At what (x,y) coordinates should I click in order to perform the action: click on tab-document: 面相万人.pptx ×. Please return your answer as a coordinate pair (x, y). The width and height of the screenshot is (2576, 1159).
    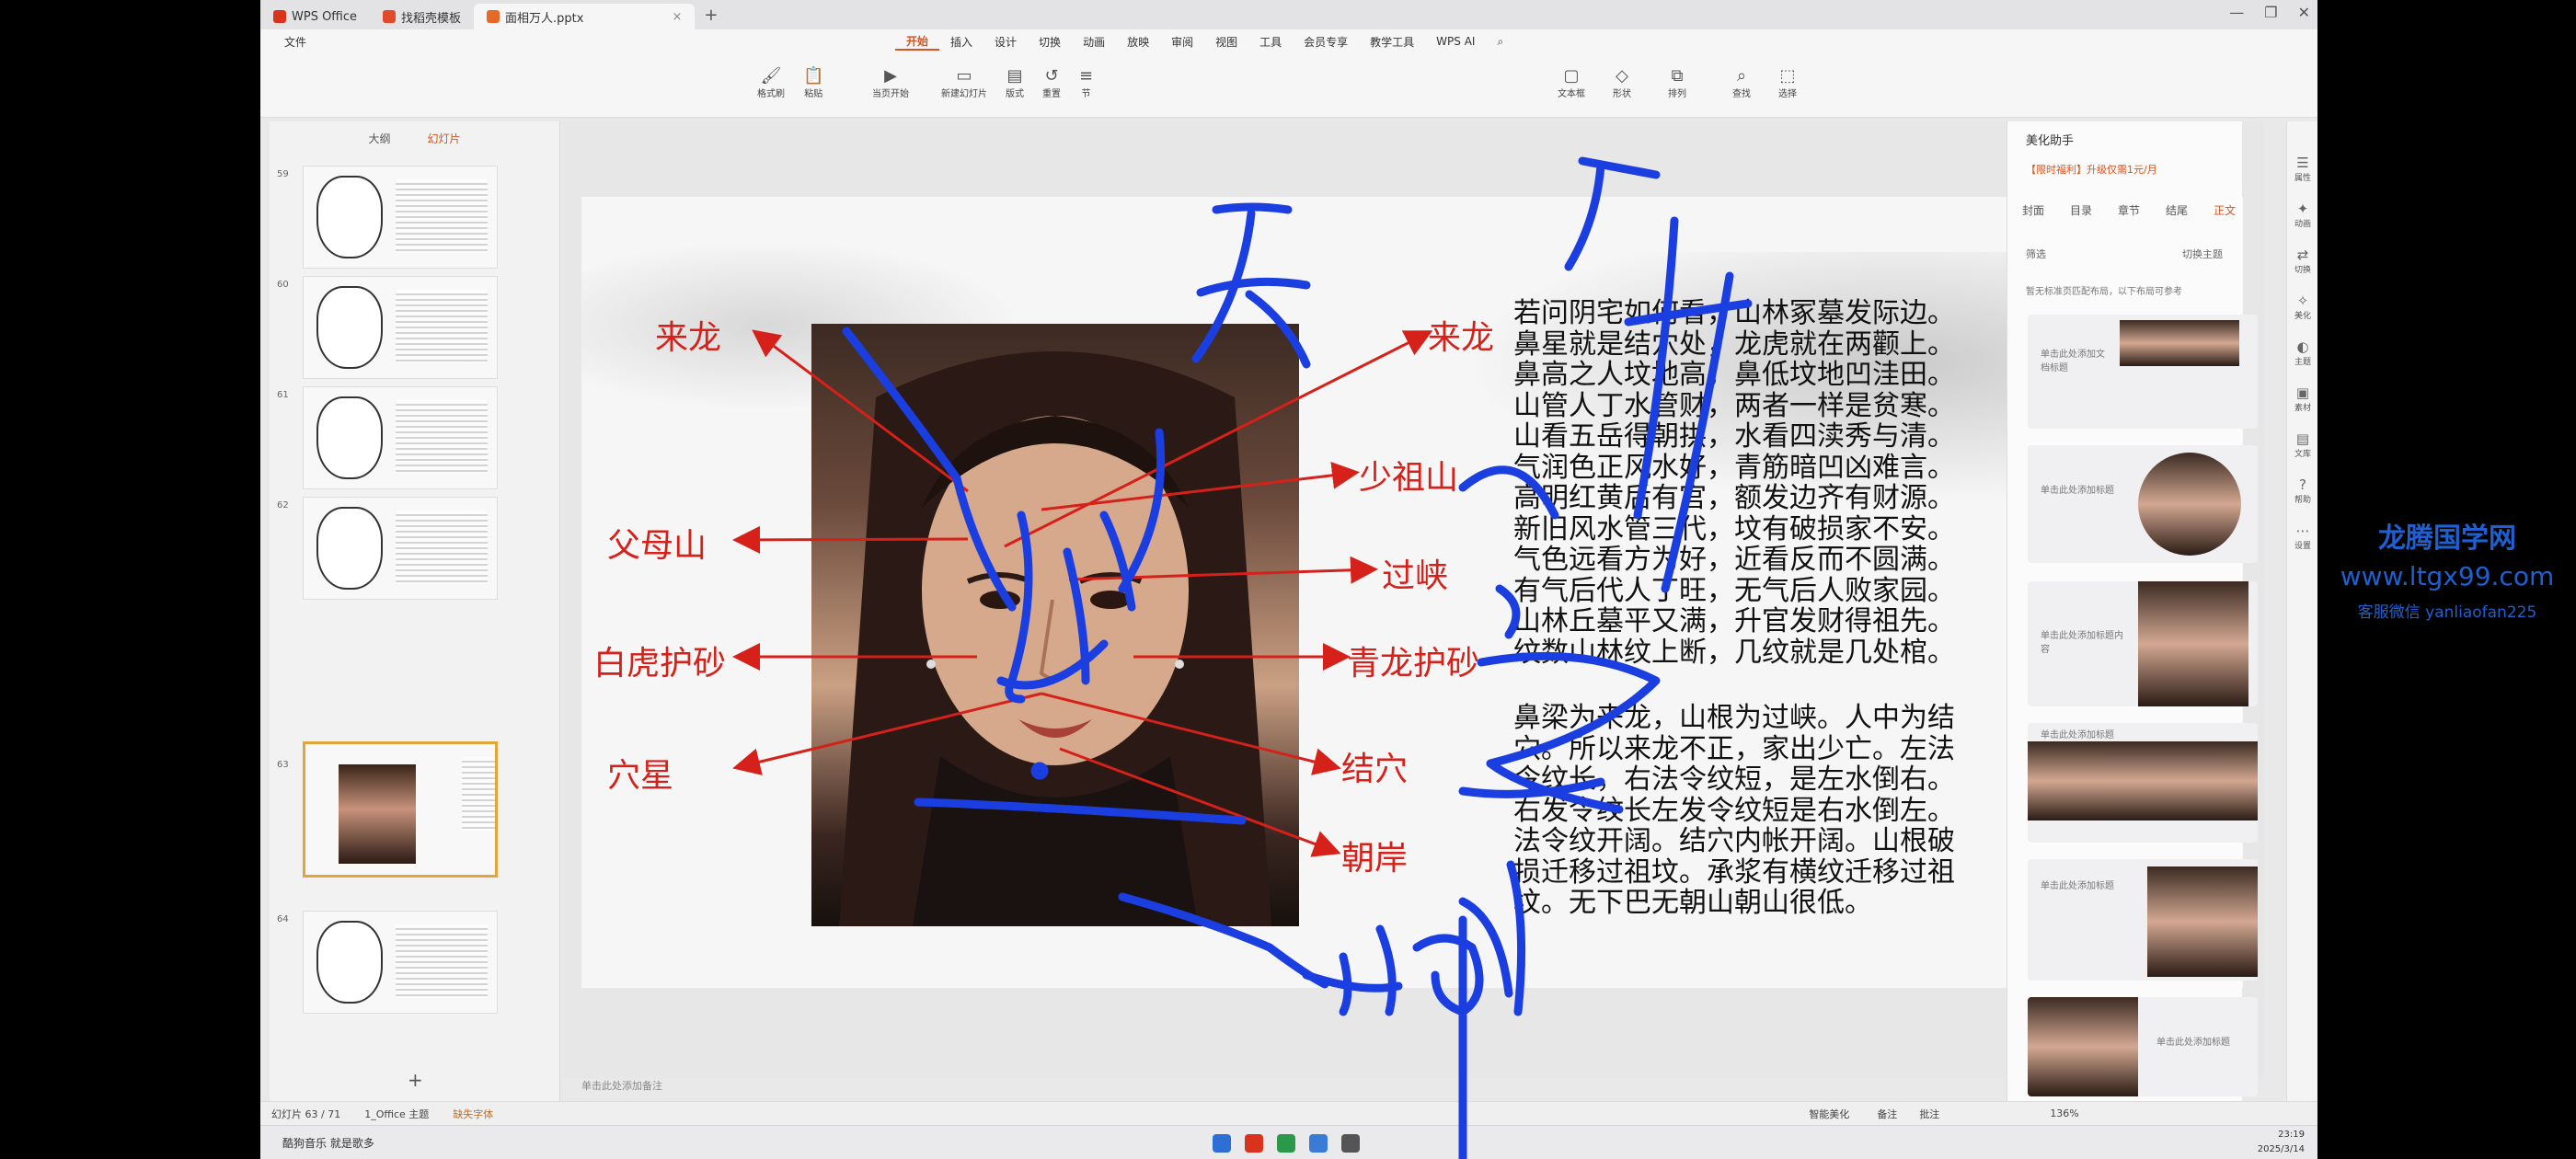
    Looking at the image, I should click on (585, 16).